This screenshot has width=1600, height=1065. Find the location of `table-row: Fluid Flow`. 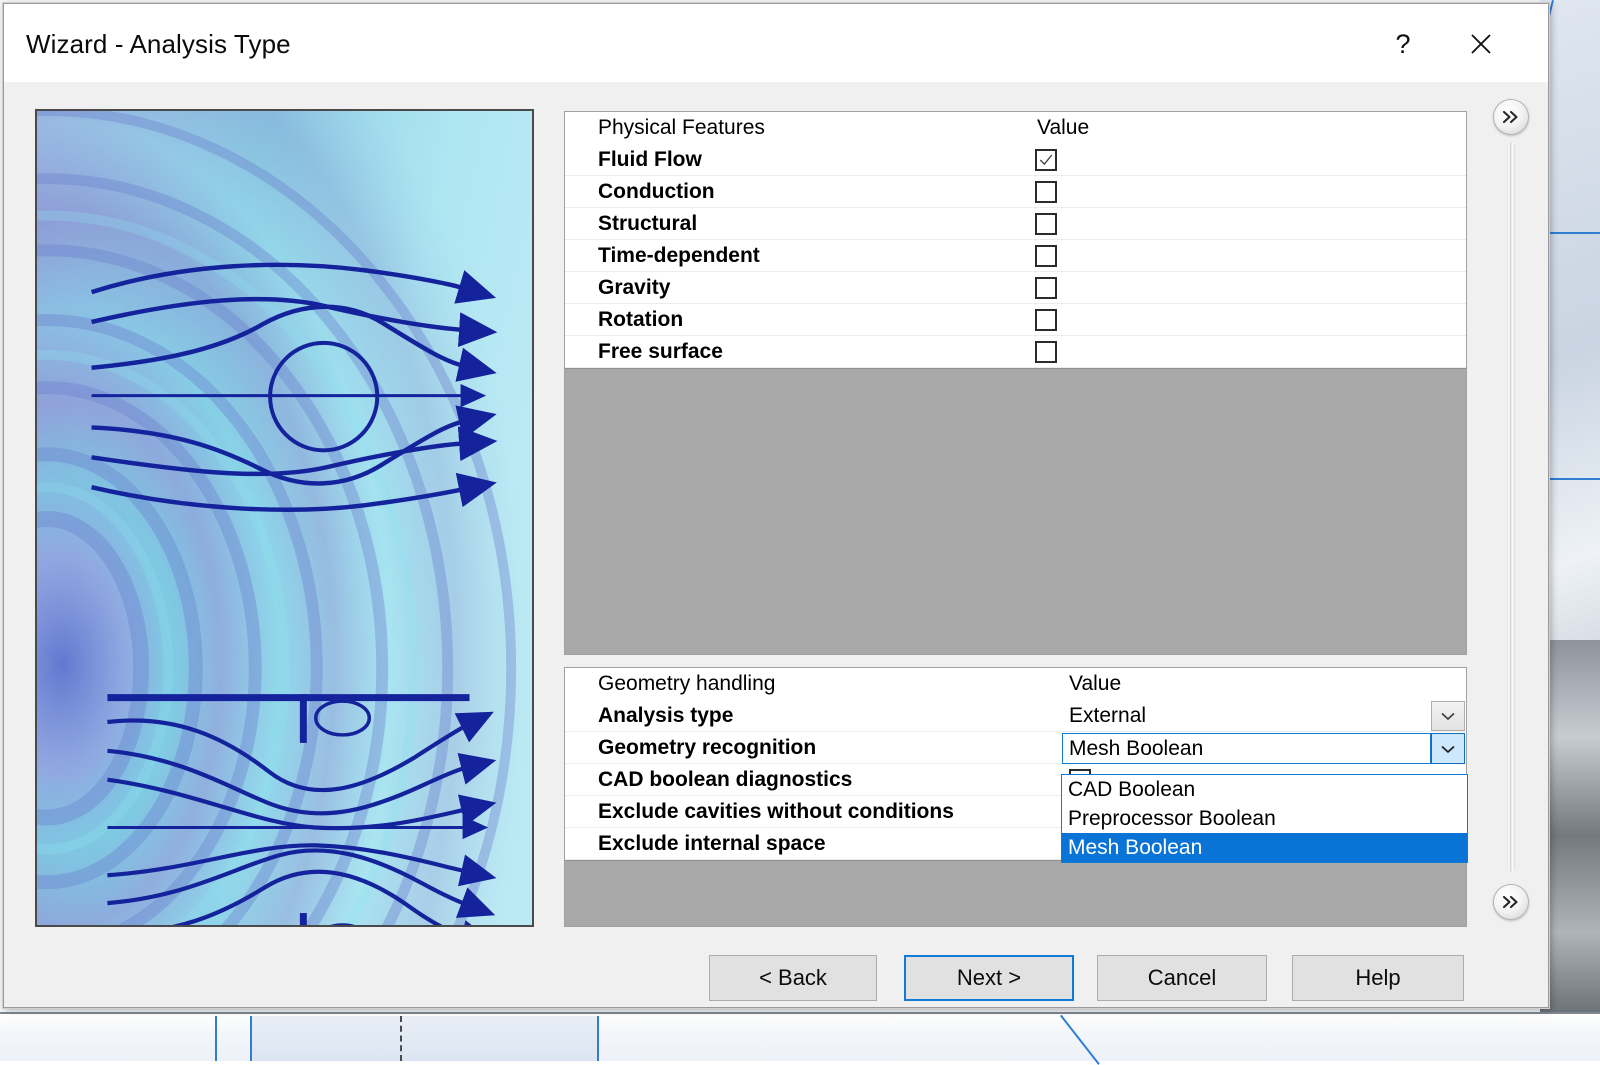

table-row: Fluid Flow is located at coordinates (1015, 160).